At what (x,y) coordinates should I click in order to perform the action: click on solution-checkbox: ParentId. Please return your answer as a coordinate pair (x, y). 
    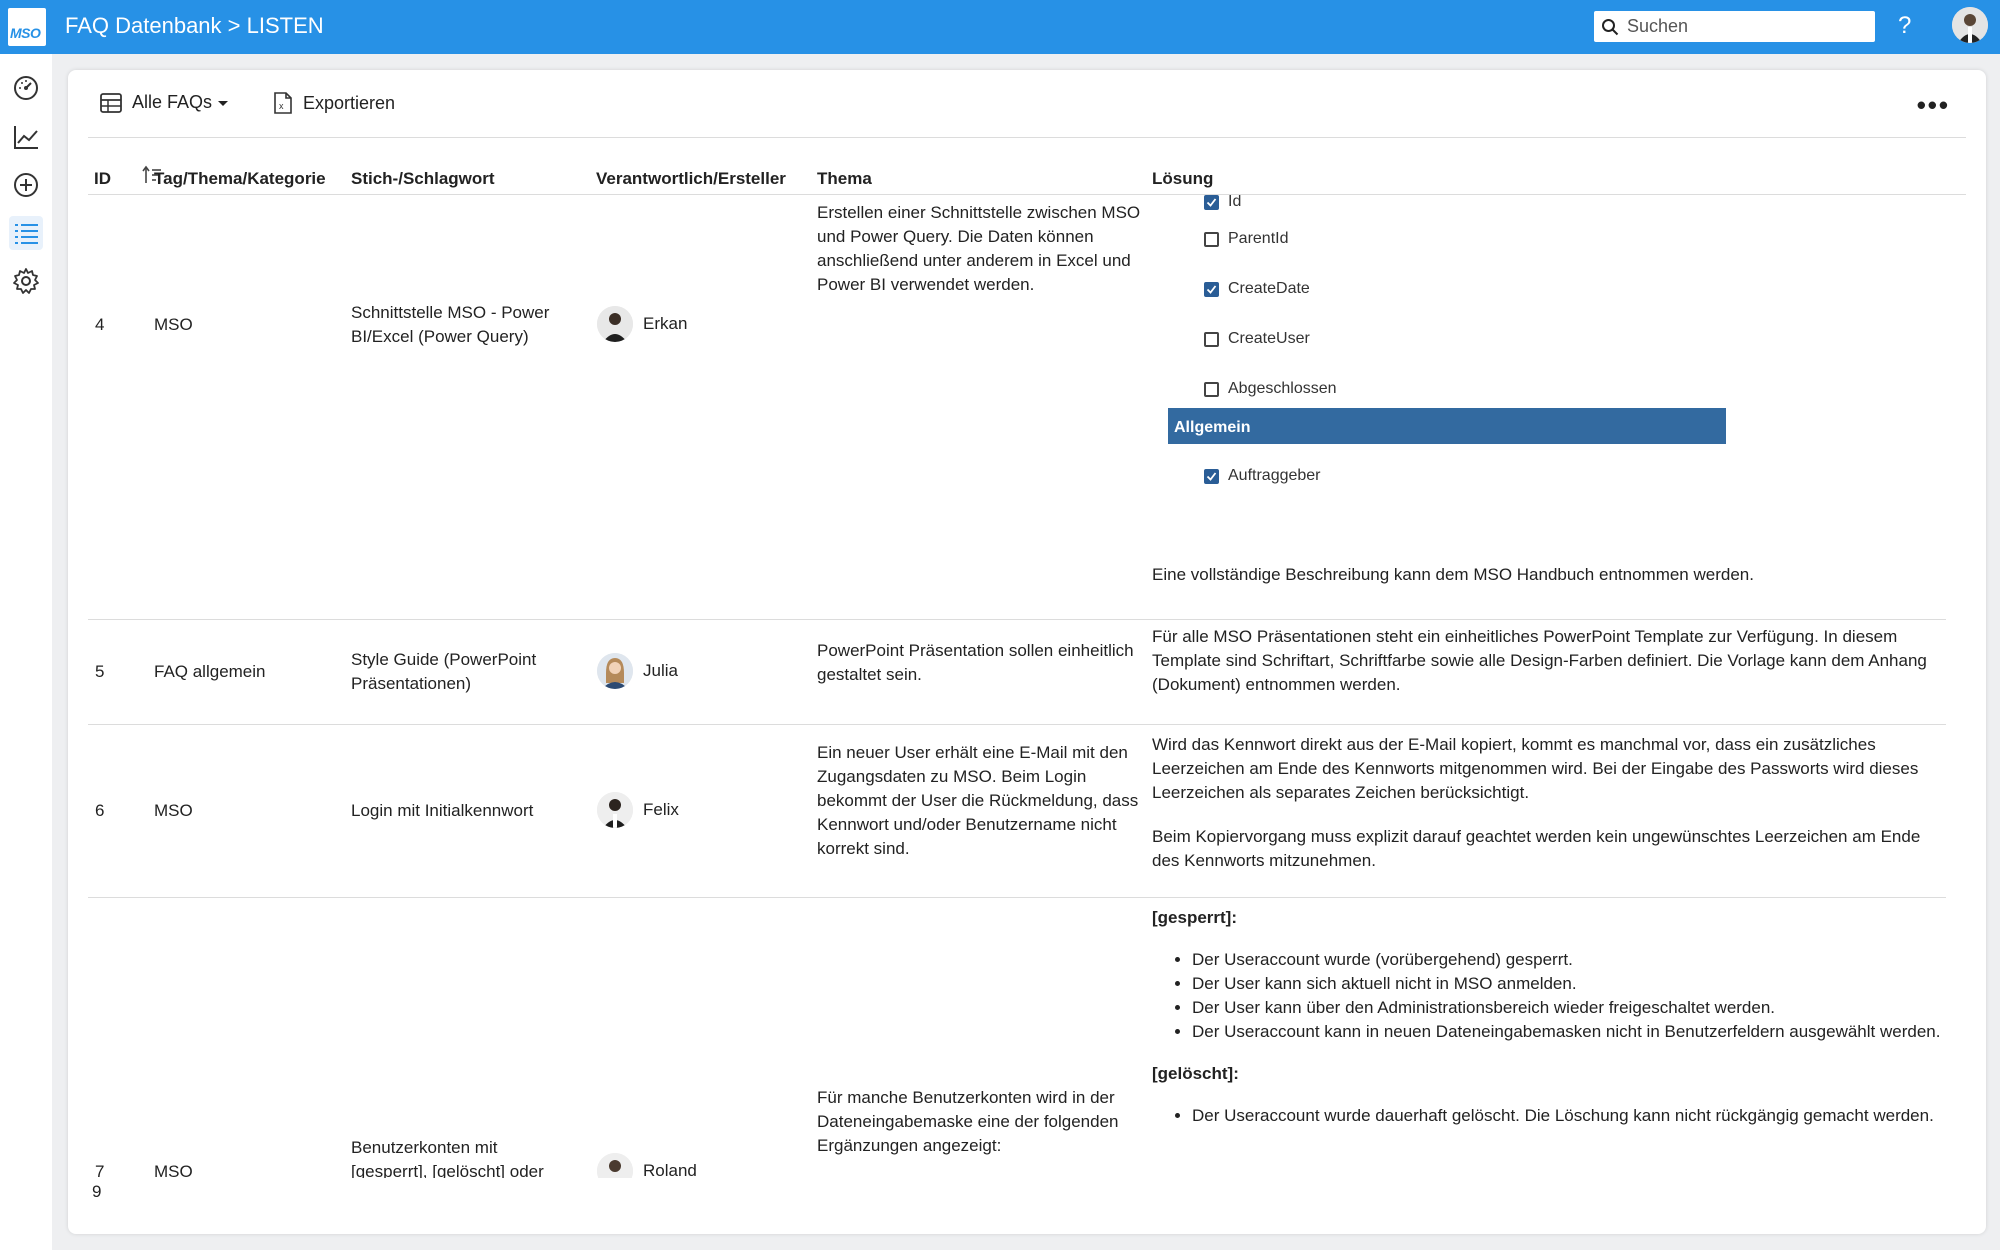
    Looking at the image, I should click on (1246, 239).